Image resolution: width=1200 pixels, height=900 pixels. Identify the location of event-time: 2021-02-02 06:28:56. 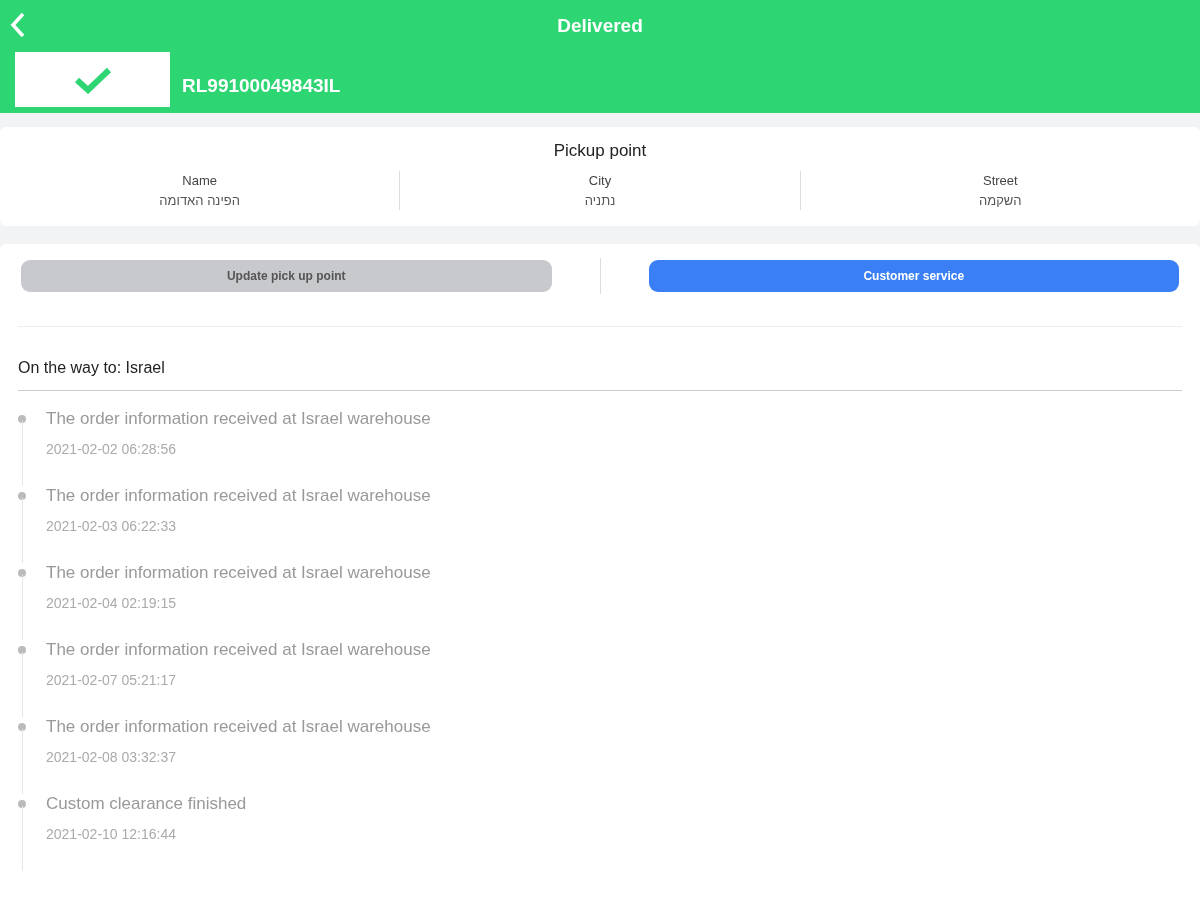
(111, 449).